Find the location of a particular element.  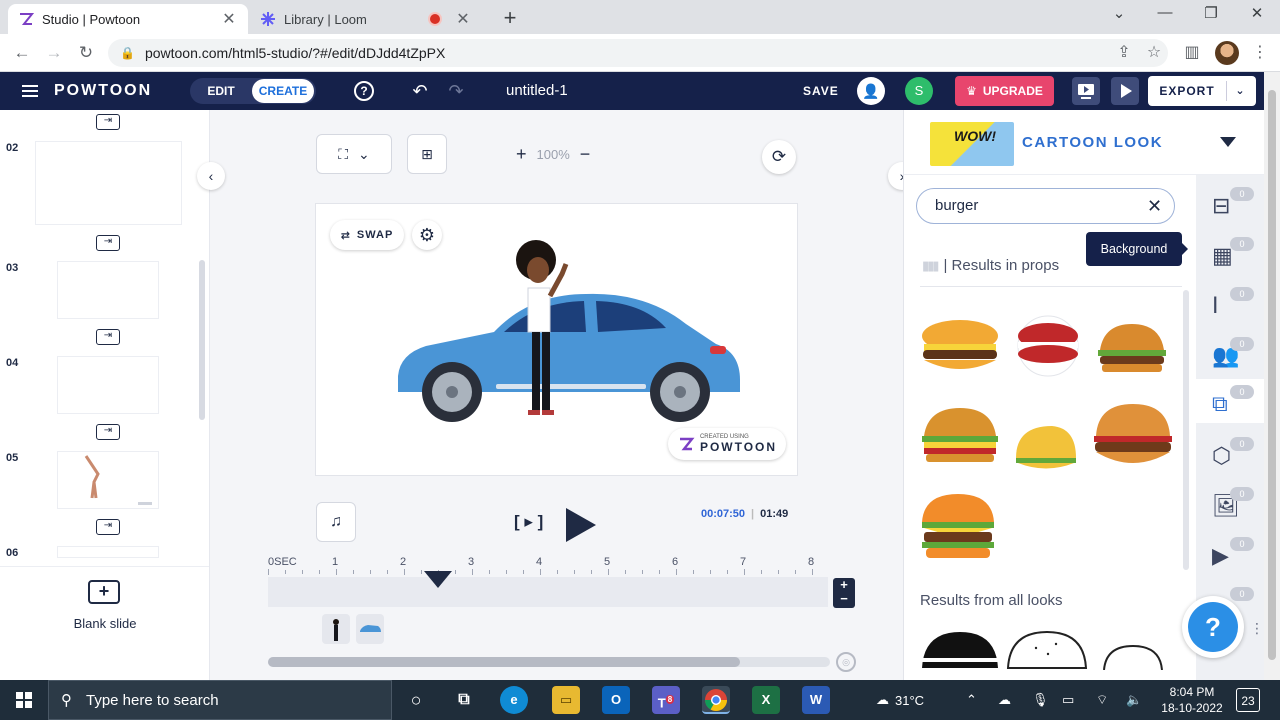

results-scrollbar is located at coordinates (1186, 430).